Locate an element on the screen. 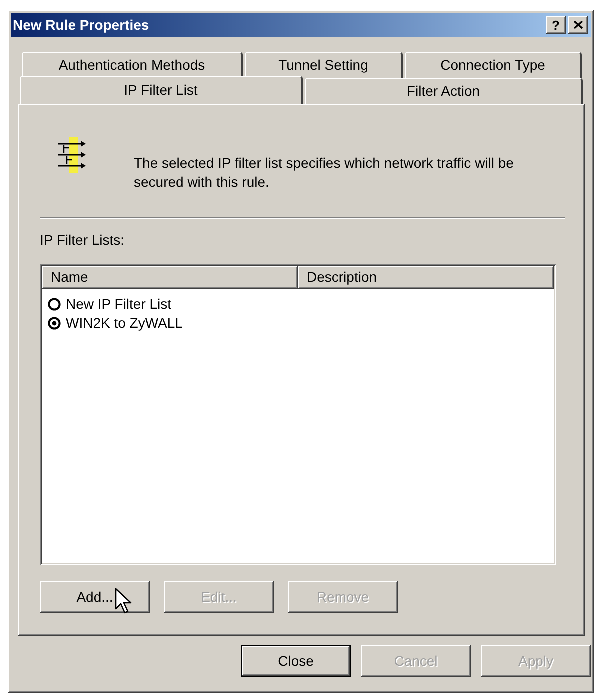 This screenshot has width=600, height=695. list-item: New IP Filter List is located at coordinates (119, 304).